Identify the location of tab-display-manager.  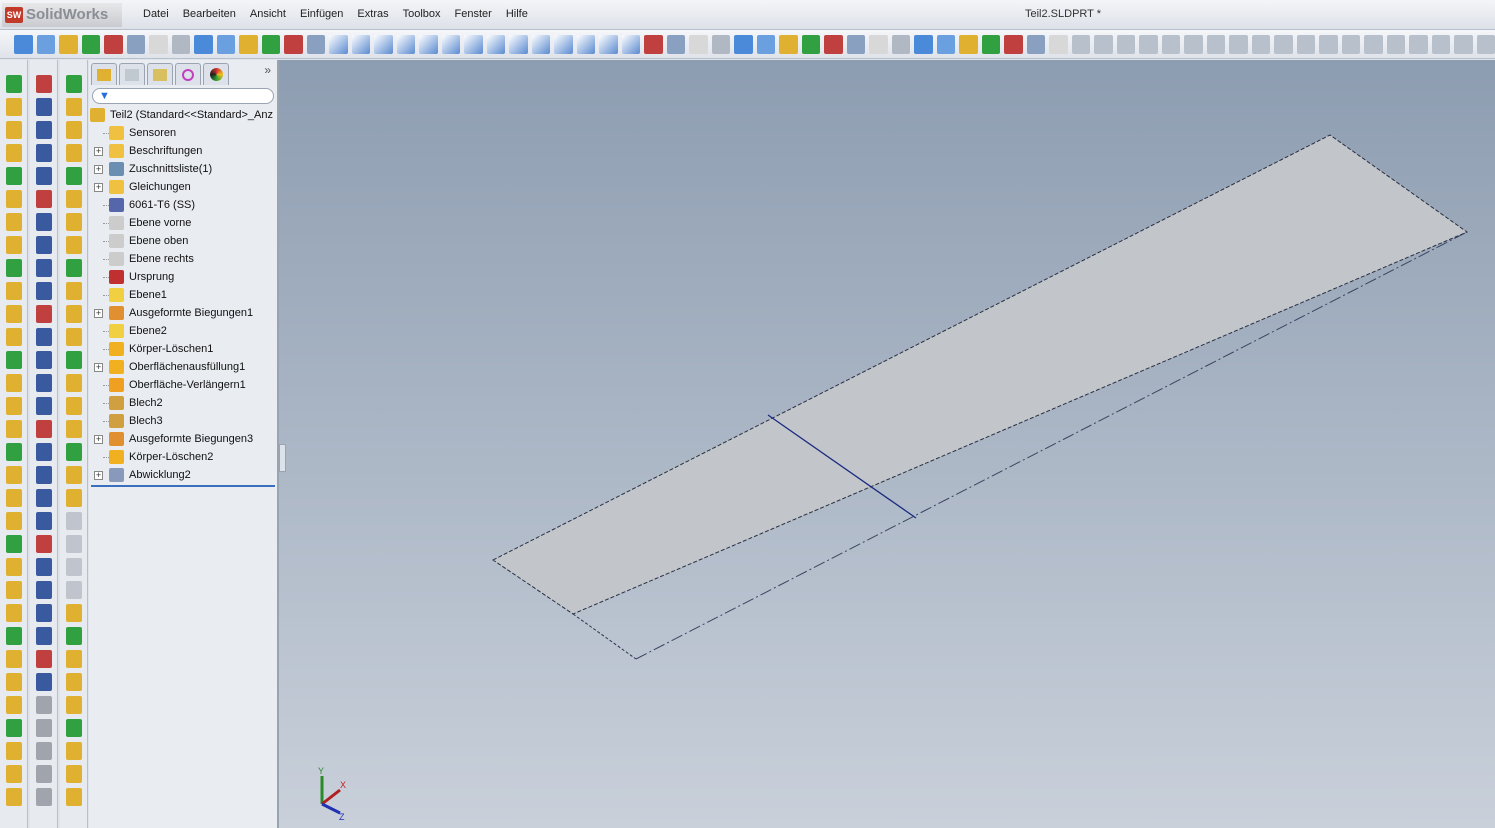
(216, 74).